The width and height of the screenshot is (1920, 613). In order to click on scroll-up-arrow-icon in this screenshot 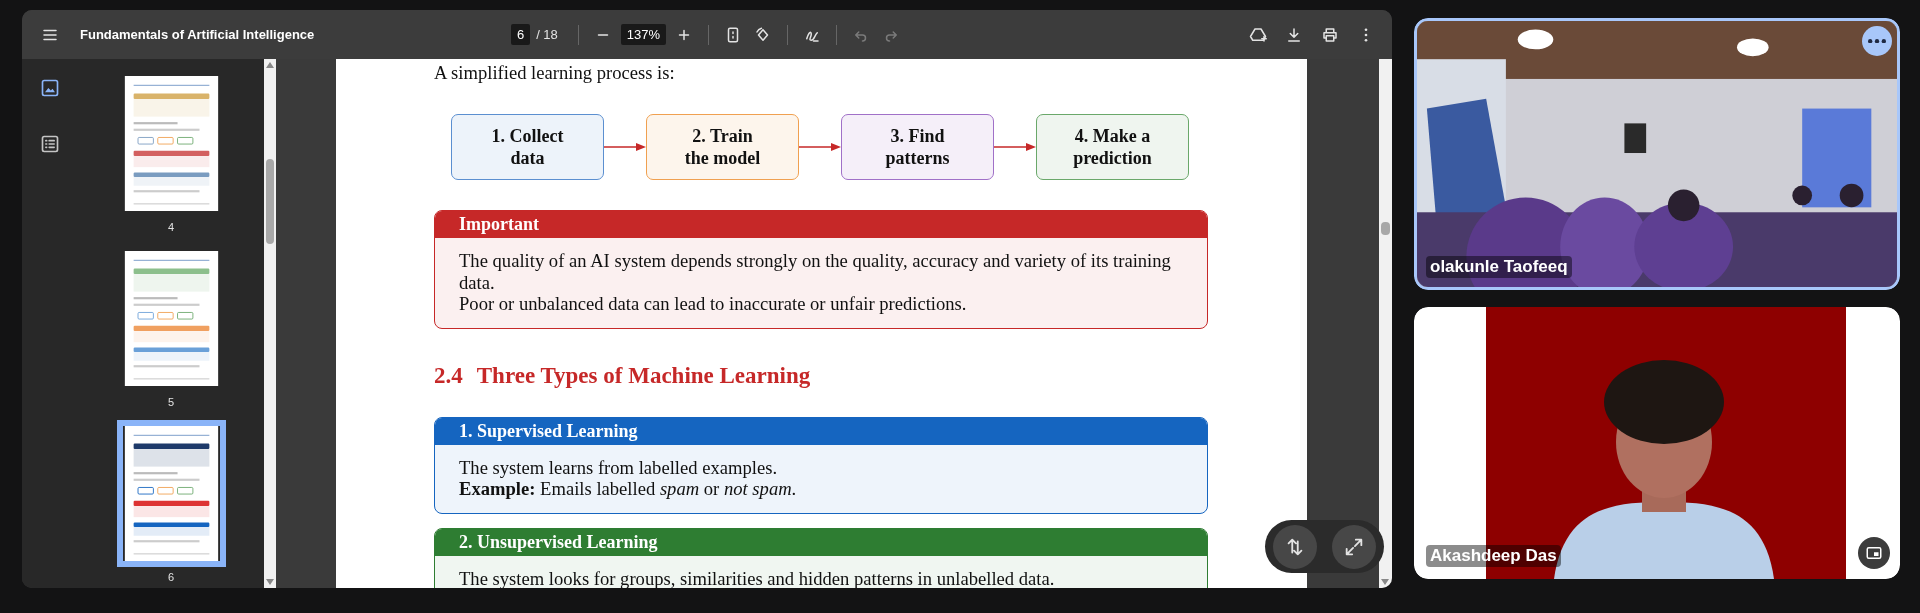, I will do `click(270, 65)`.